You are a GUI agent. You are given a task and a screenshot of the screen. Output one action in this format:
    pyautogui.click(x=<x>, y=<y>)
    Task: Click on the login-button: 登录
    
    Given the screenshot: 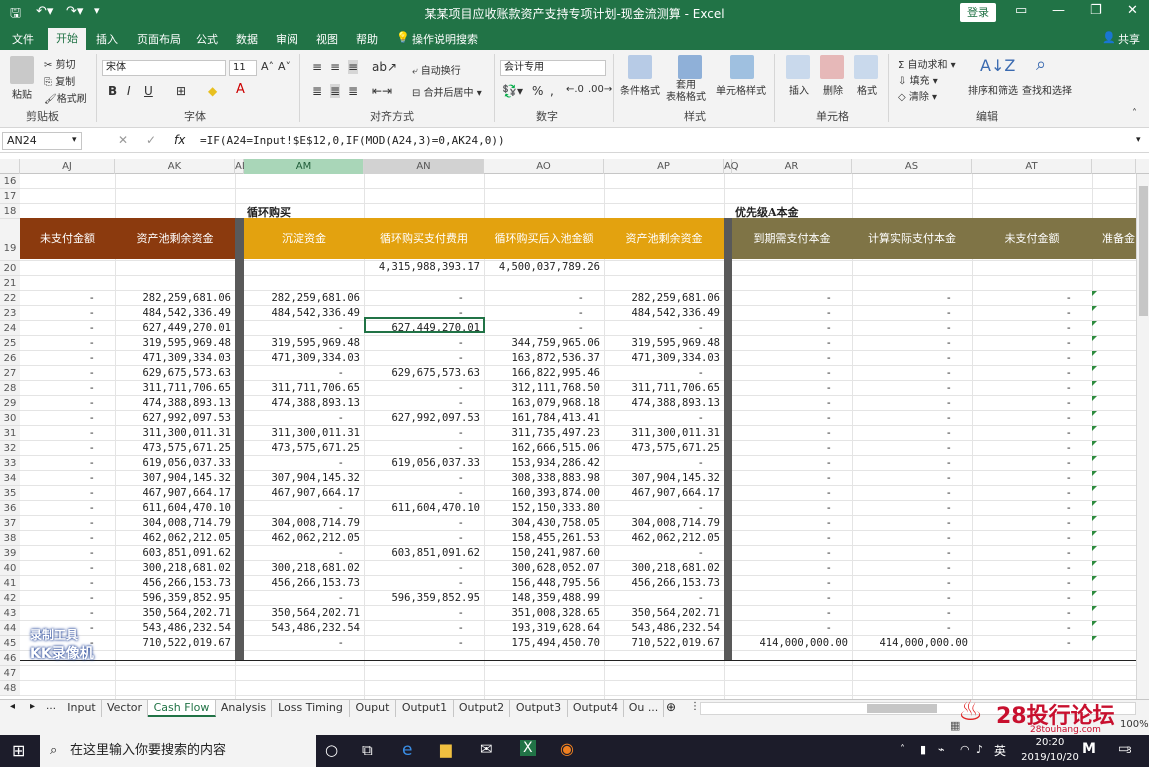 What is the action you would take?
    pyautogui.click(x=978, y=12)
    